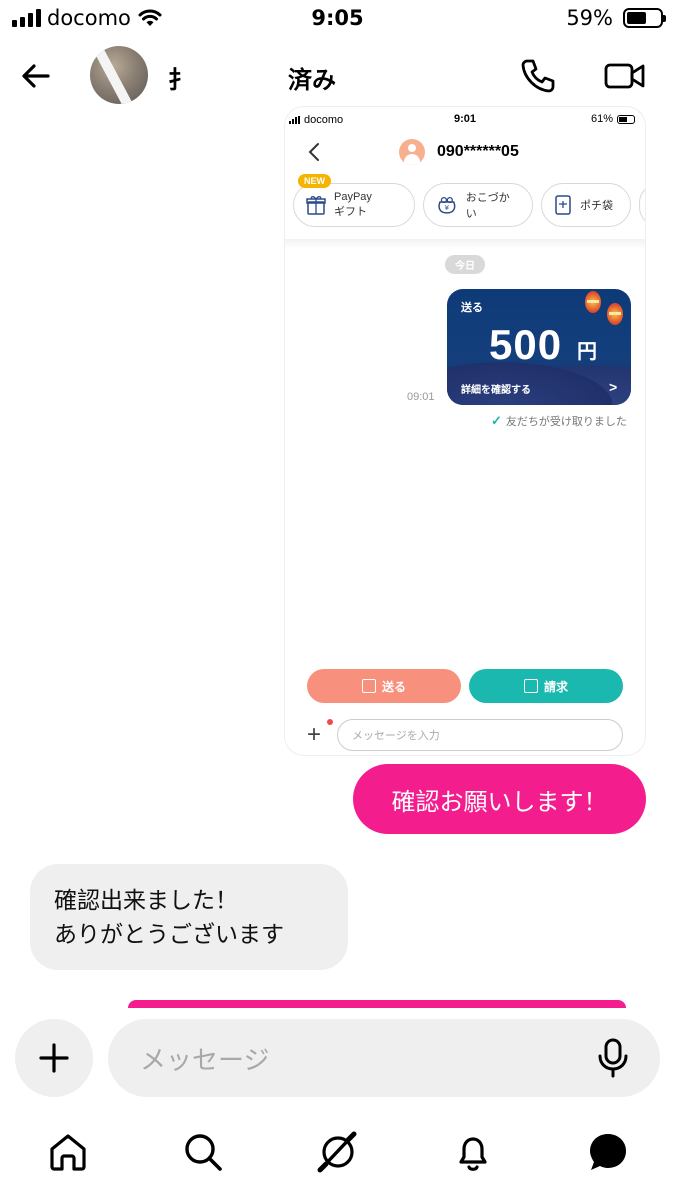 This screenshot has height=1200, width=675. I want to click on embedded-battery-percent: 61%, so click(601, 119).